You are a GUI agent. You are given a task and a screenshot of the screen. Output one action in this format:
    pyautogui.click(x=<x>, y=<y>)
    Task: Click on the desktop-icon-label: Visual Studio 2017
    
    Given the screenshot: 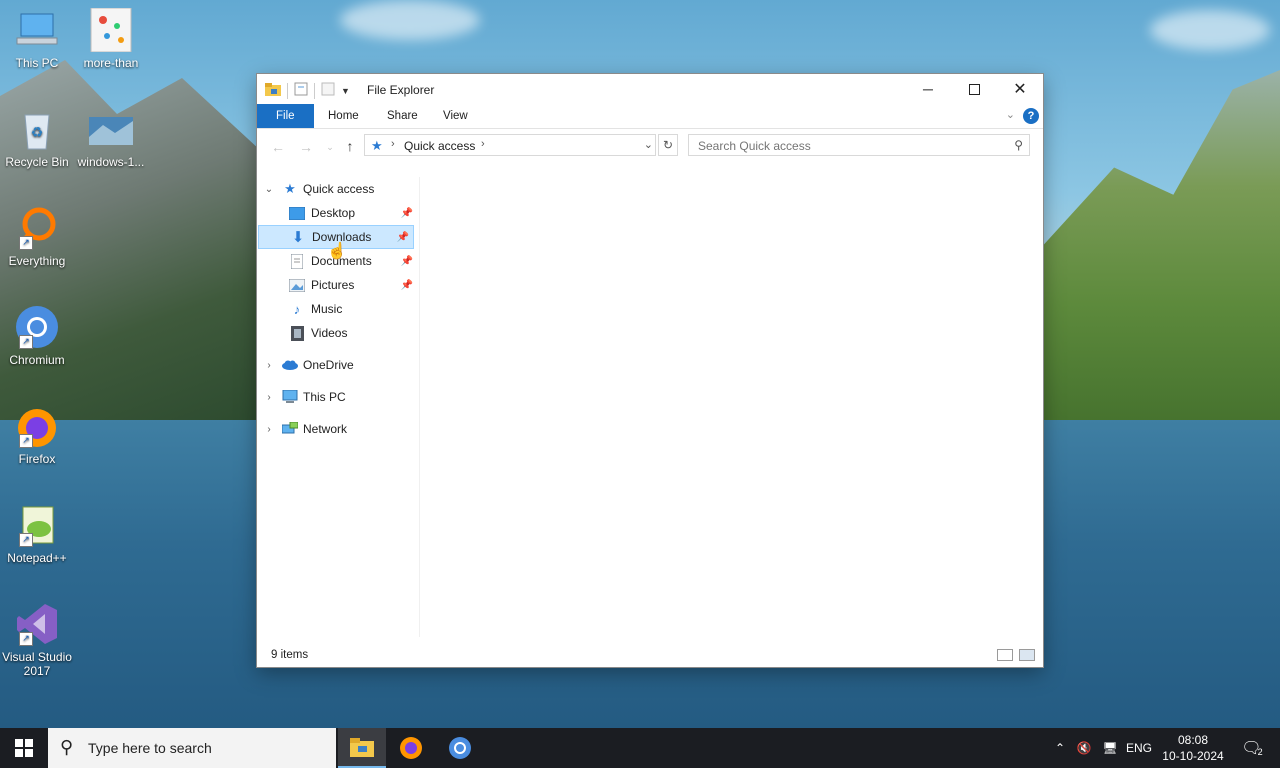 What is the action you would take?
    pyautogui.click(x=37, y=664)
    